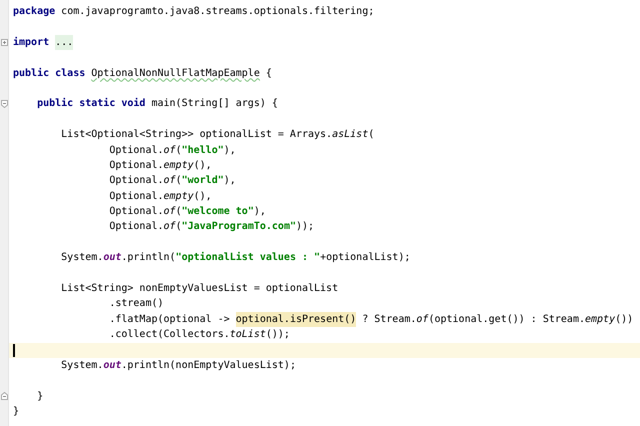  Describe the element at coordinates (178, 365) in the screenshot. I see `code-line: System.out.println(nonEmptyValuesList);` at that location.